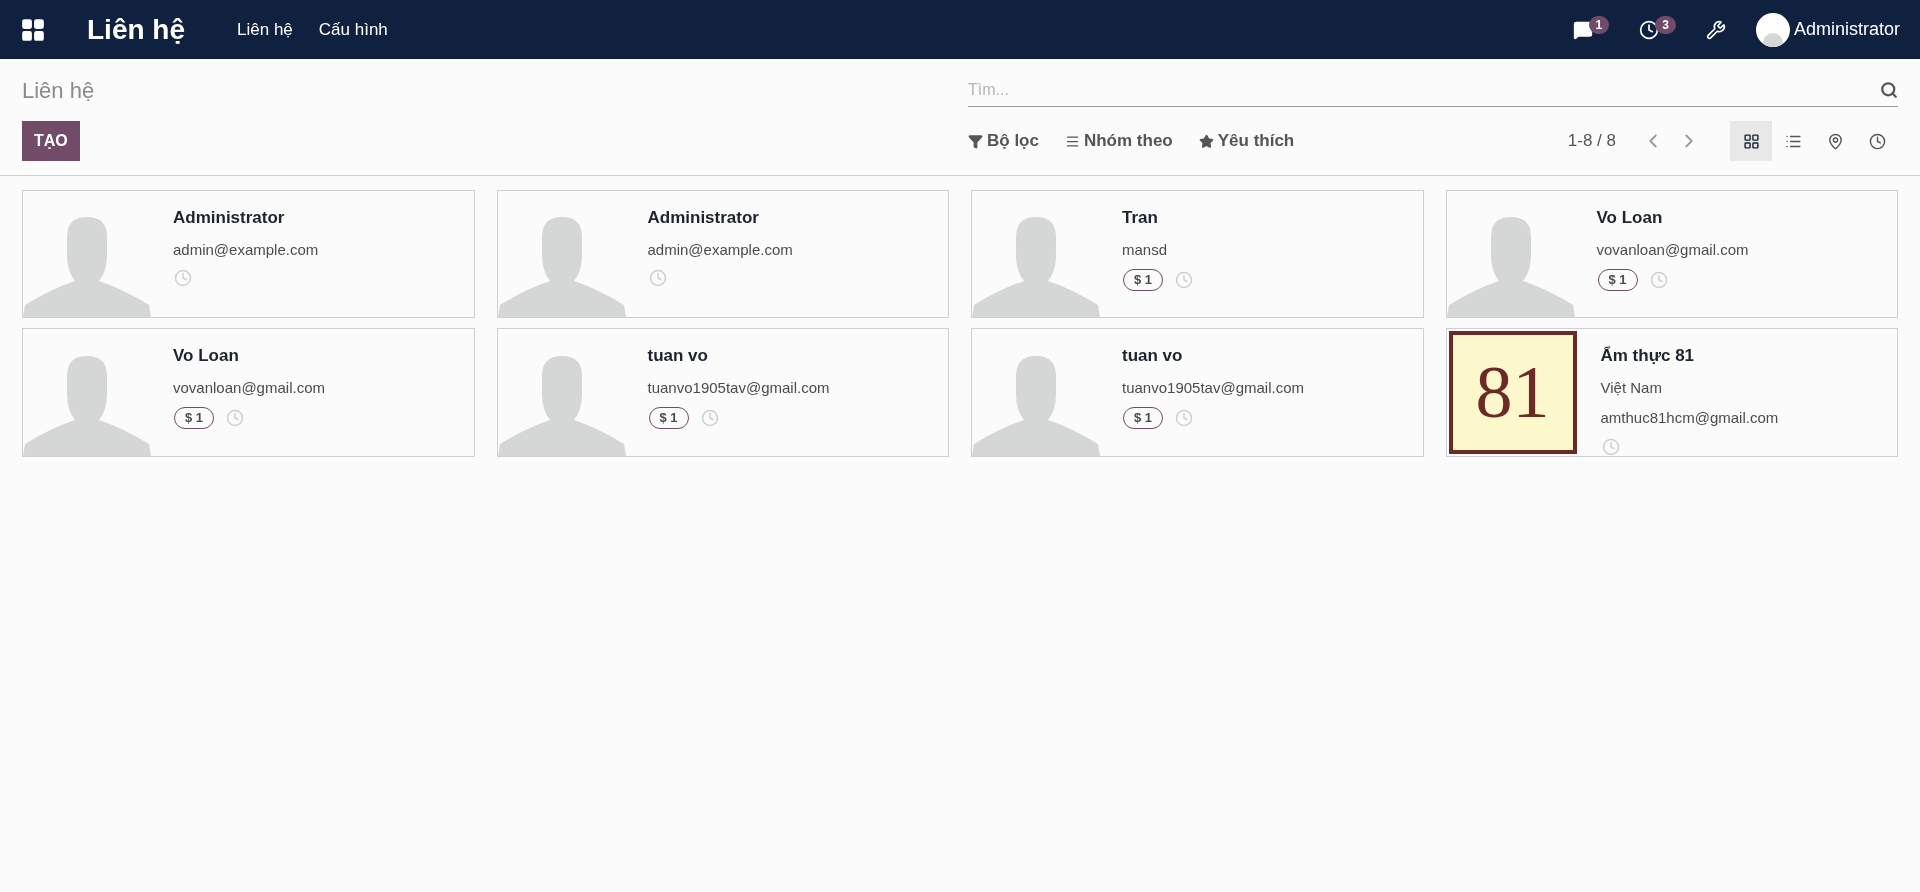 This screenshot has width=1920, height=892. I want to click on apps-menu-icon, so click(33, 29).